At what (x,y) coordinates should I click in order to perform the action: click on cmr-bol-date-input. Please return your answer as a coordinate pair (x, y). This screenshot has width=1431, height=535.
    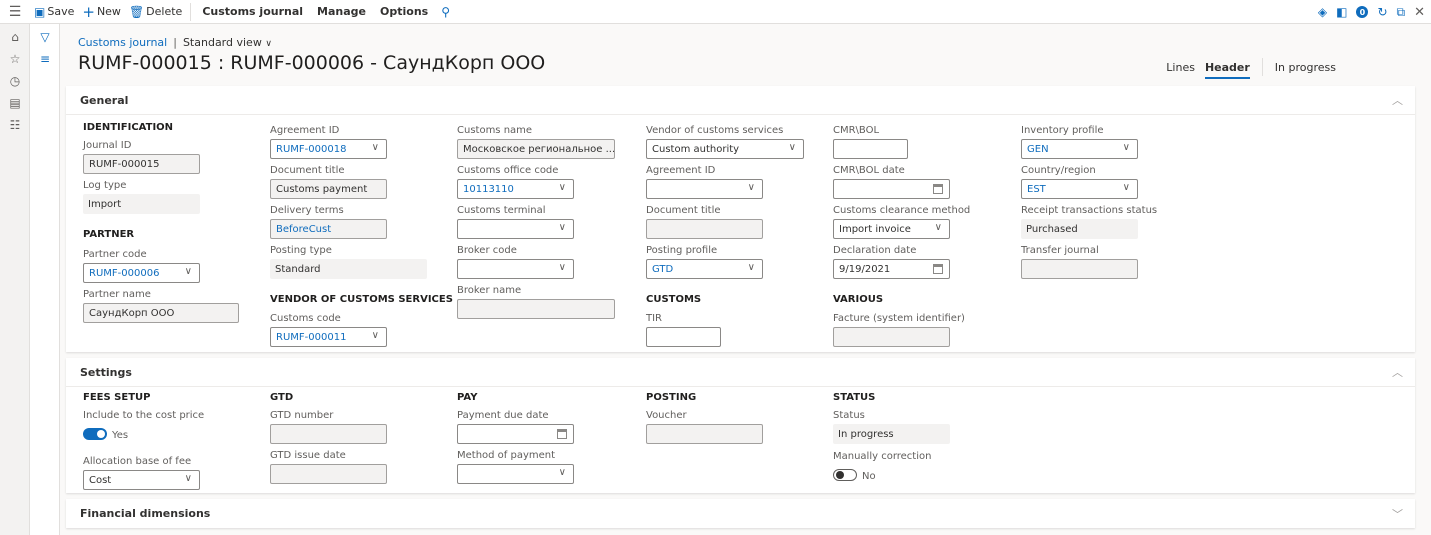
    Looking at the image, I should click on (891, 189).